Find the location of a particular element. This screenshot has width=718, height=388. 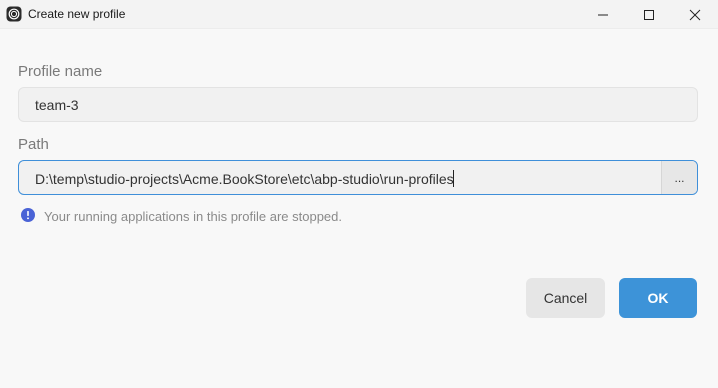

ok-button: OK is located at coordinates (658, 298).